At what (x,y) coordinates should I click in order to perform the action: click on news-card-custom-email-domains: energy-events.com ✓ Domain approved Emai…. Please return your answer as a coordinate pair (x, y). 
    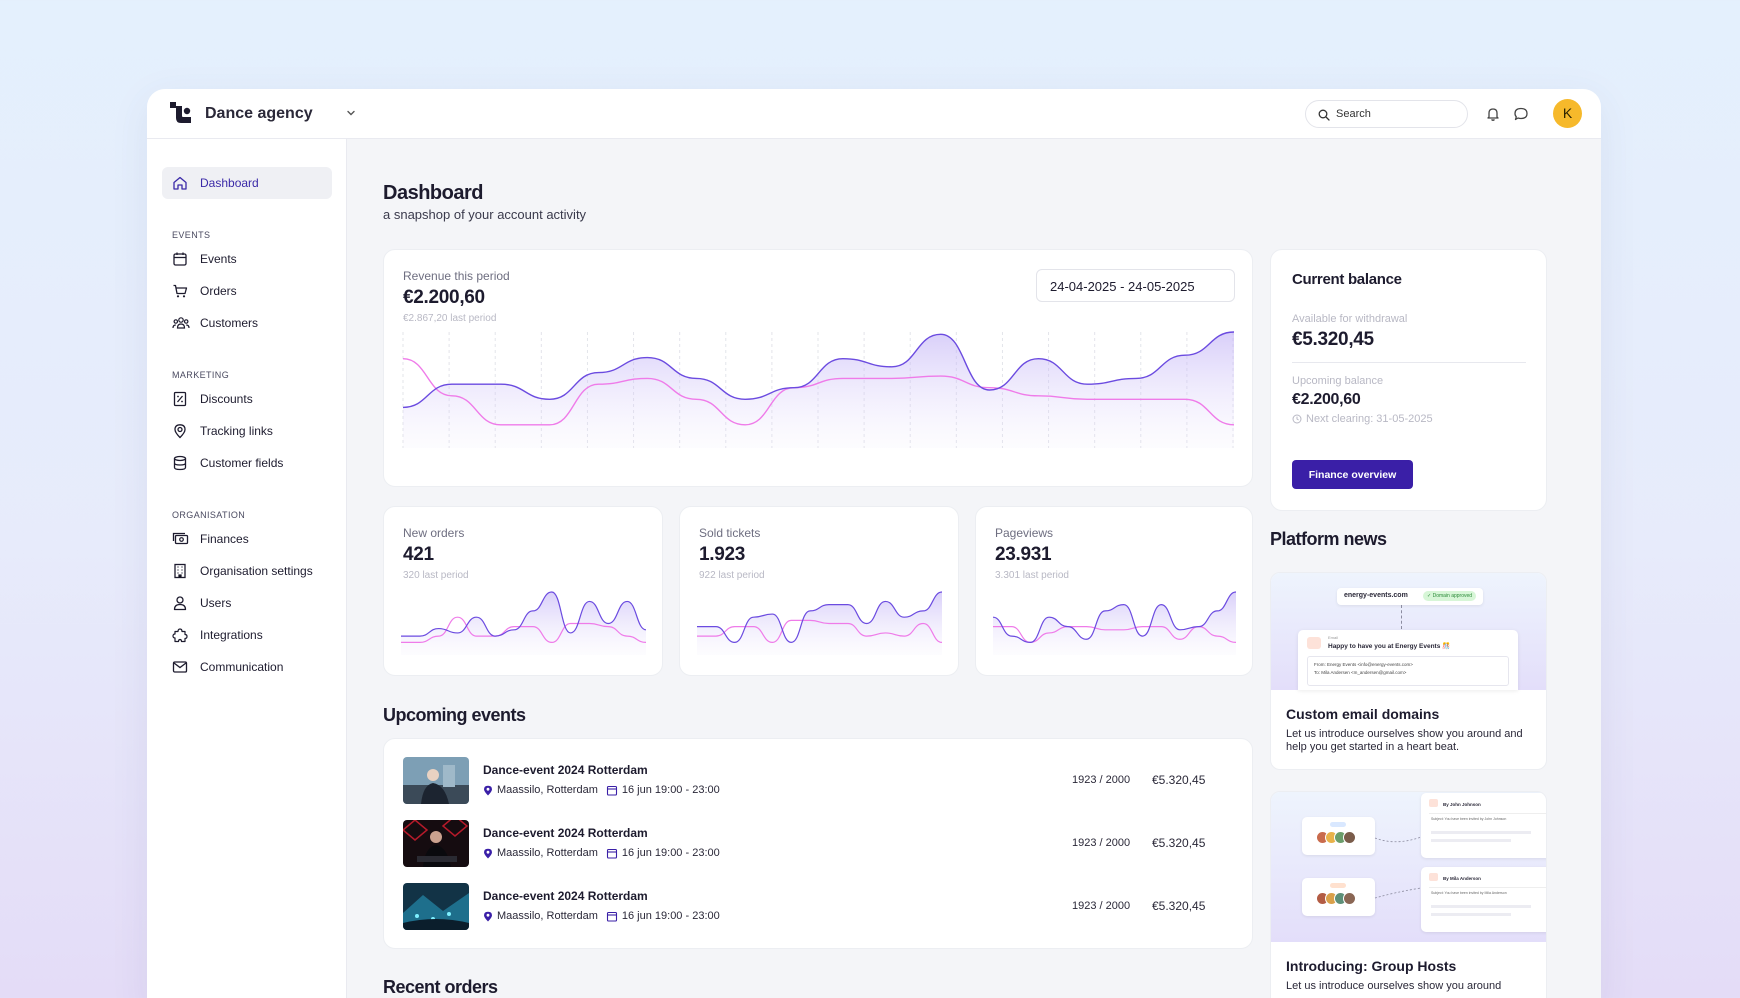
    Looking at the image, I should click on (1408, 671).